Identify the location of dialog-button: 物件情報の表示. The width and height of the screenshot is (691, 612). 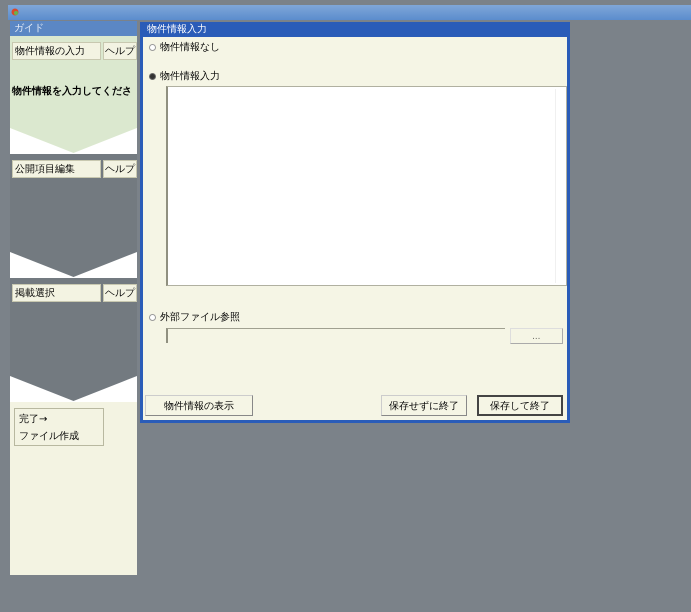
(199, 405).